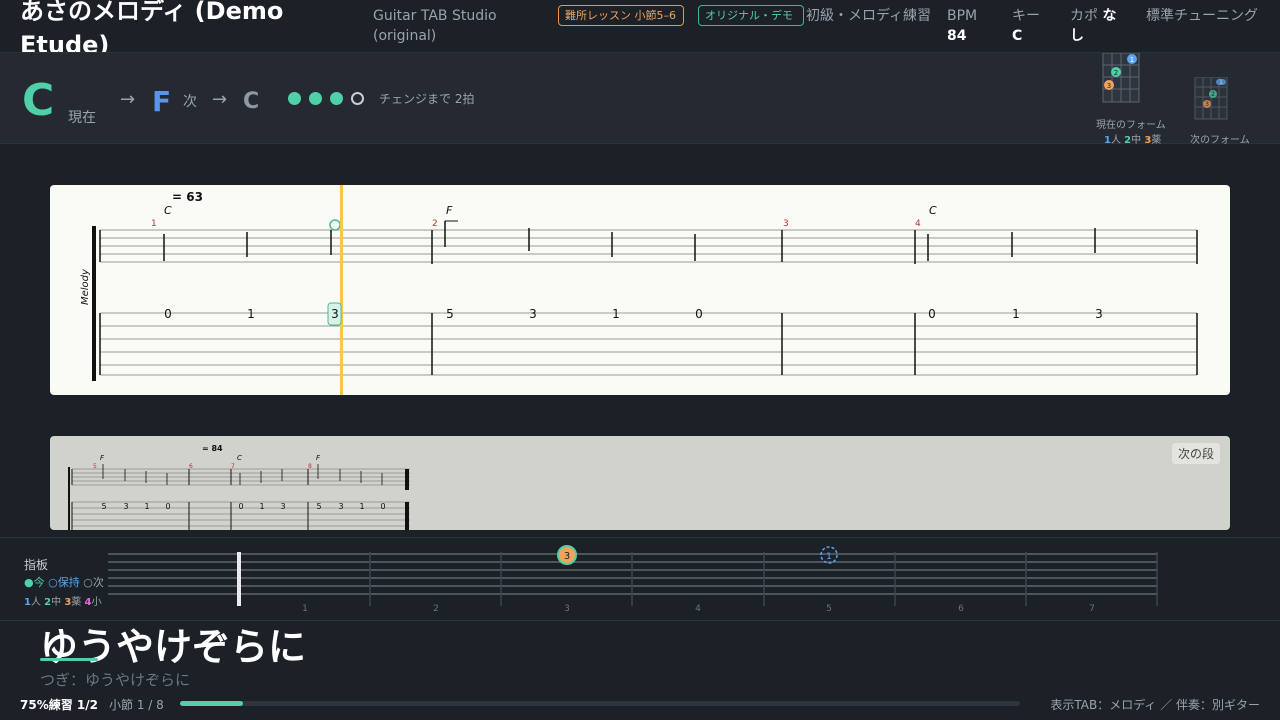 Image resolution: width=1280 pixels, height=720 pixels. What do you see at coordinates (1156, 140) in the screenshot?
I see `finger-name: 薬` at bounding box center [1156, 140].